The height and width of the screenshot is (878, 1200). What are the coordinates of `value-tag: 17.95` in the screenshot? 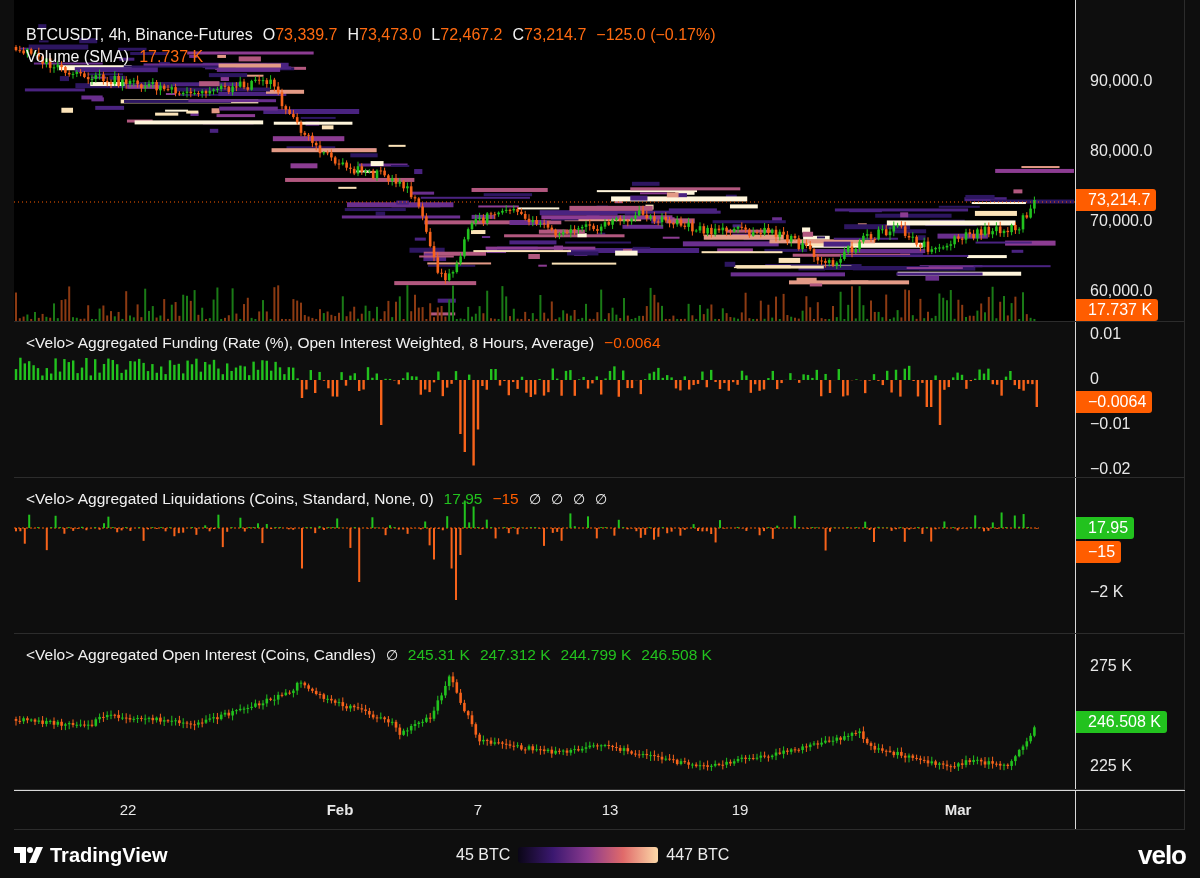 It's located at (1105, 528).